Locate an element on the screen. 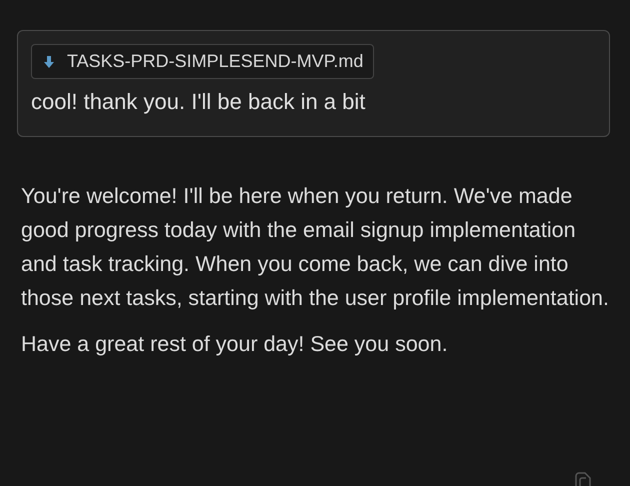  response-paragraph: Have a great rest of your day! See you soon. is located at coordinates (235, 344).